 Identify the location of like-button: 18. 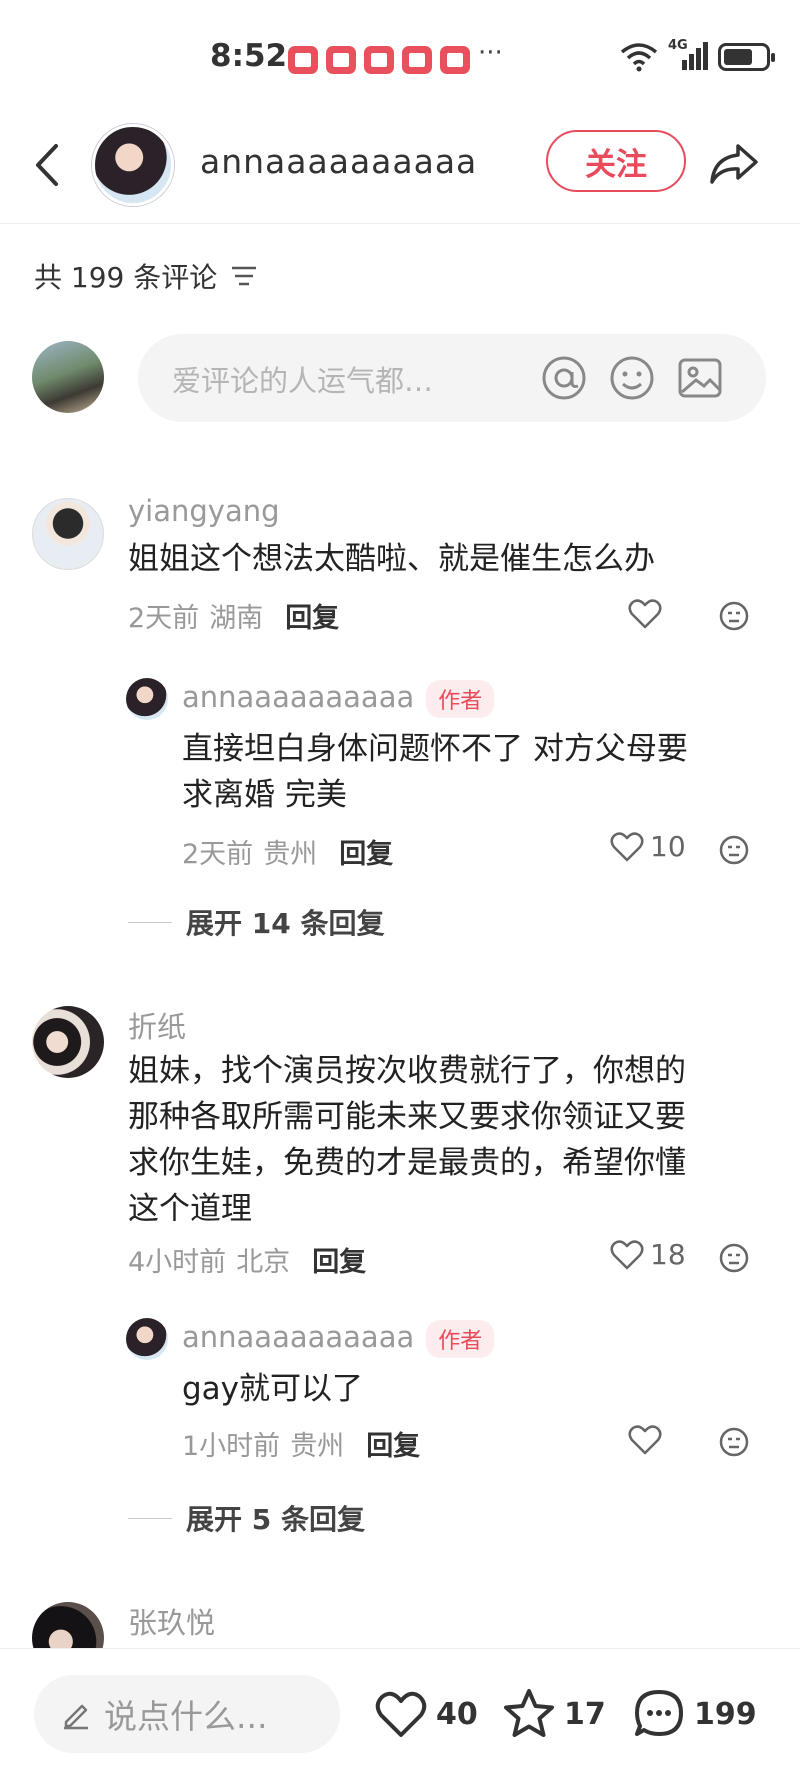
(648, 1254).